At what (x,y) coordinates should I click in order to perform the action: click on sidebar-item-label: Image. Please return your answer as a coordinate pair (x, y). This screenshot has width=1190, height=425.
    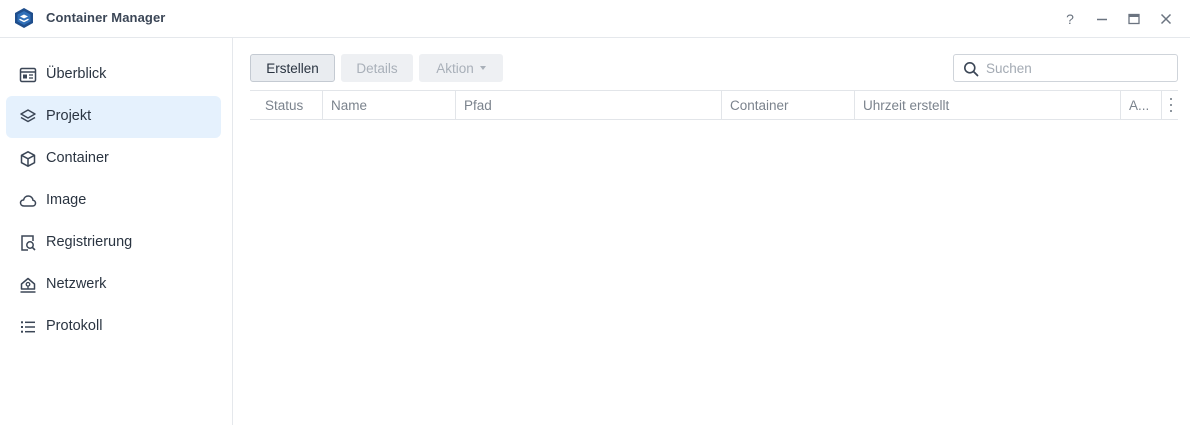
    Looking at the image, I should click on (66, 200).